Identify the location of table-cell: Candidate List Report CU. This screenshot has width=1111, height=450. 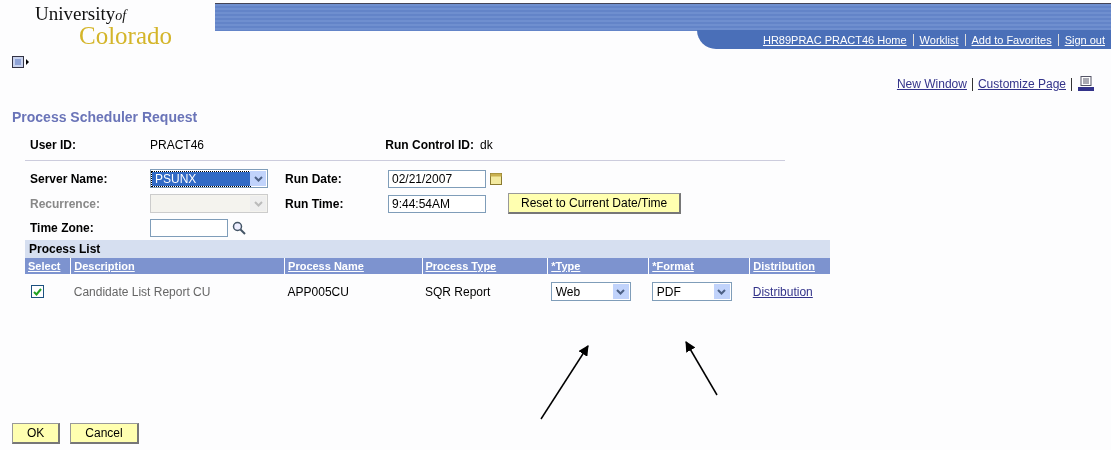
(142, 291).